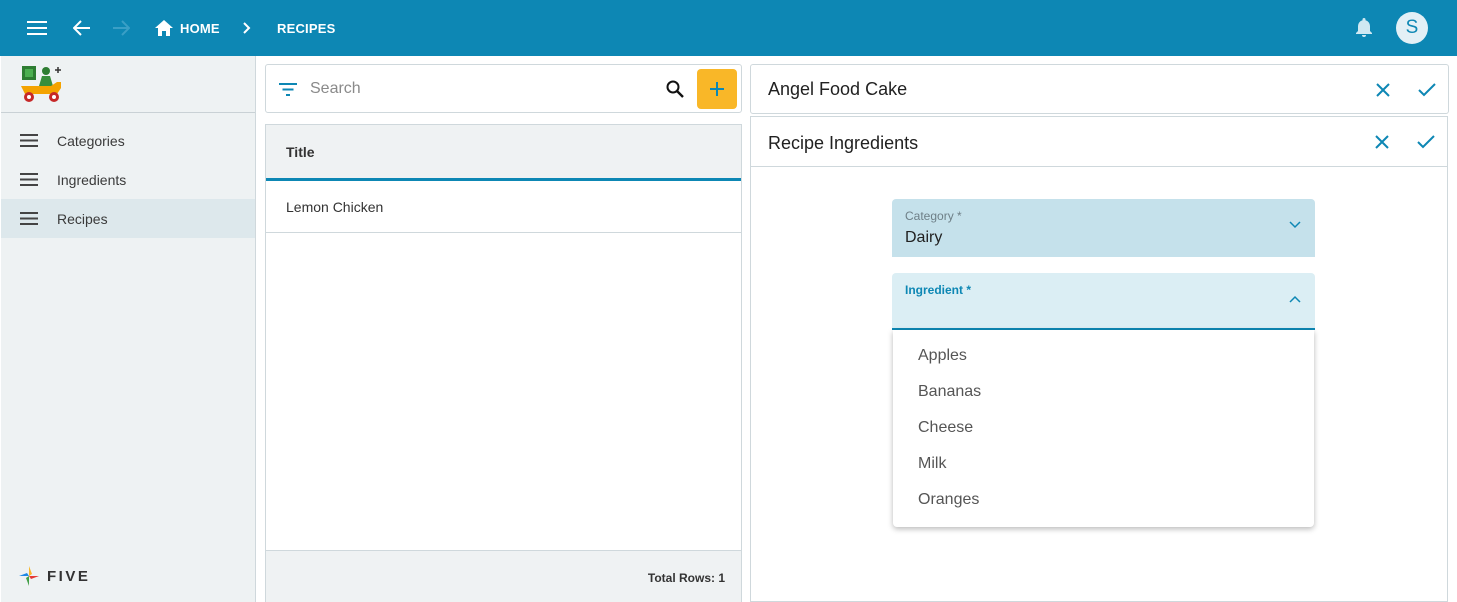  I want to click on menu-icon, so click(37, 28).